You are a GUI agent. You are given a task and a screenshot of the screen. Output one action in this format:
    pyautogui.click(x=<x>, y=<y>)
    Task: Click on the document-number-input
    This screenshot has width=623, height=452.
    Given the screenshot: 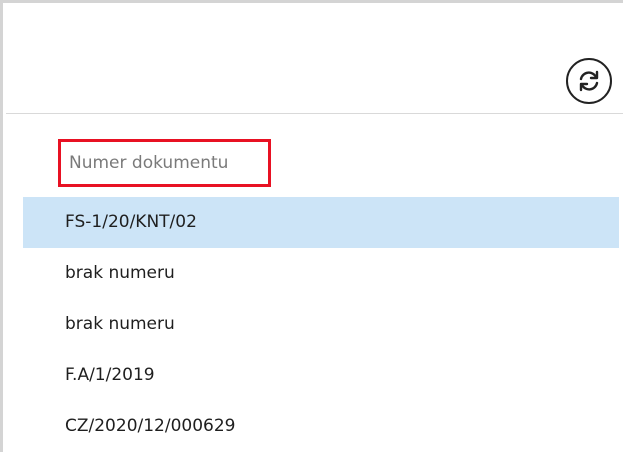 What is the action you would take?
    pyautogui.click(x=164, y=163)
    